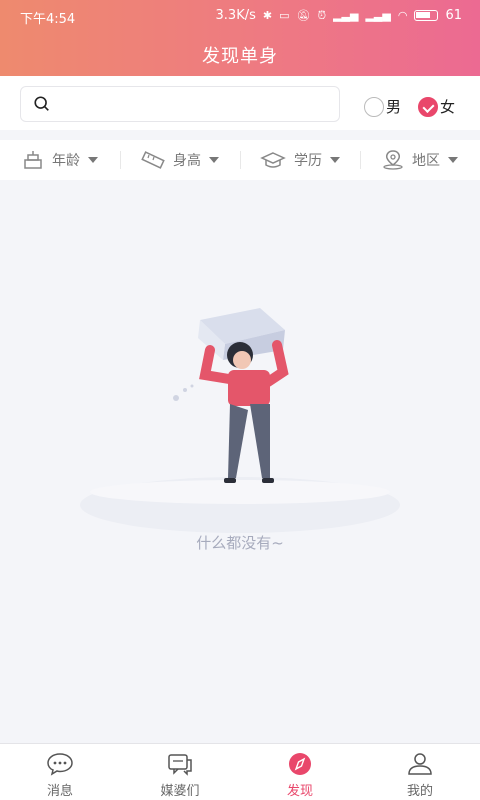  I want to click on filter-age: 年龄, so click(60, 160).